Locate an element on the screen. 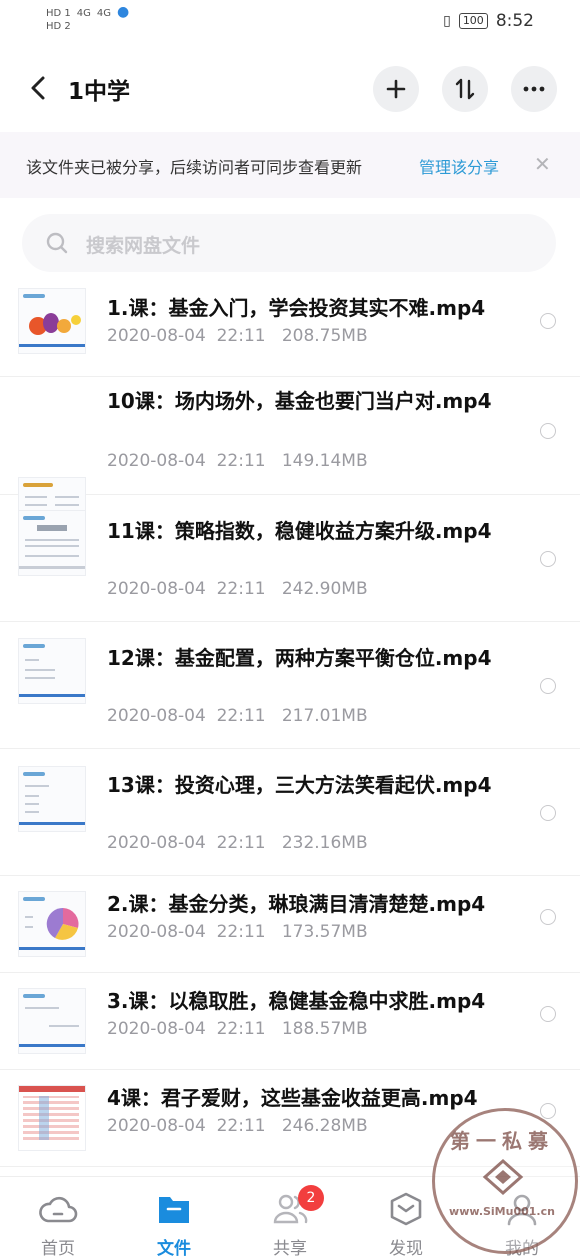  file-meta: 2020-08-04 22:11 217.01MB is located at coordinates (237, 716).